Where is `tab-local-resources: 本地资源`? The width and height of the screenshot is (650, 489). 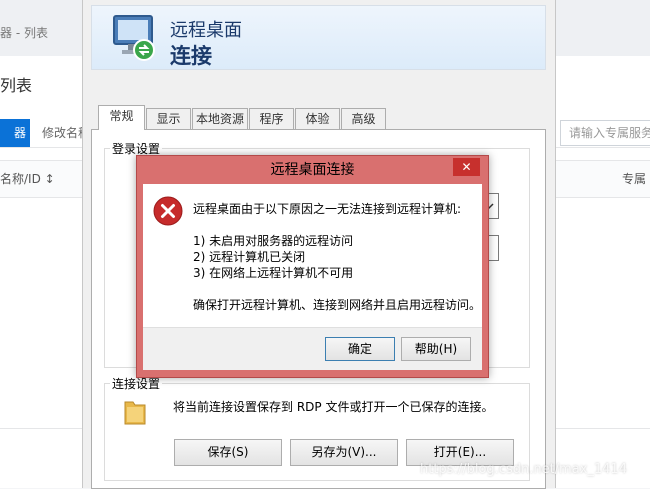 tab-local-resources: 本地资源 is located at coordinates (220, 118).